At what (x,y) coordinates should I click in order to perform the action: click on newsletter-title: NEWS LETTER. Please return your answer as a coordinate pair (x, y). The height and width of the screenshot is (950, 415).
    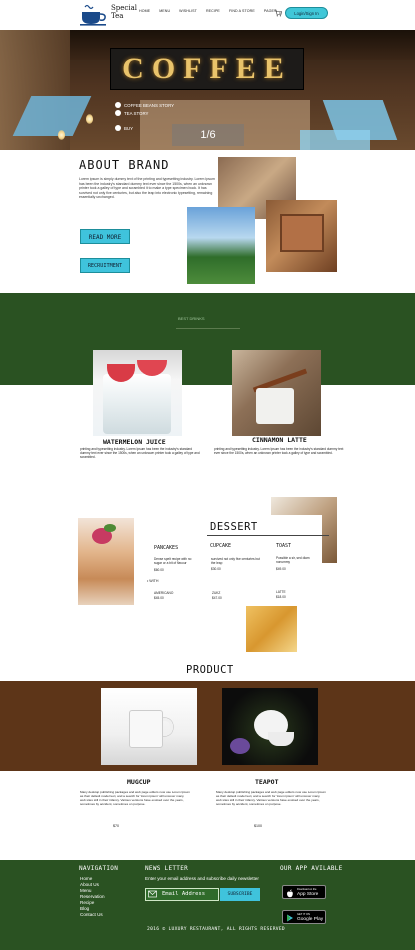
    Looking at the image, I should click on (167, 868).